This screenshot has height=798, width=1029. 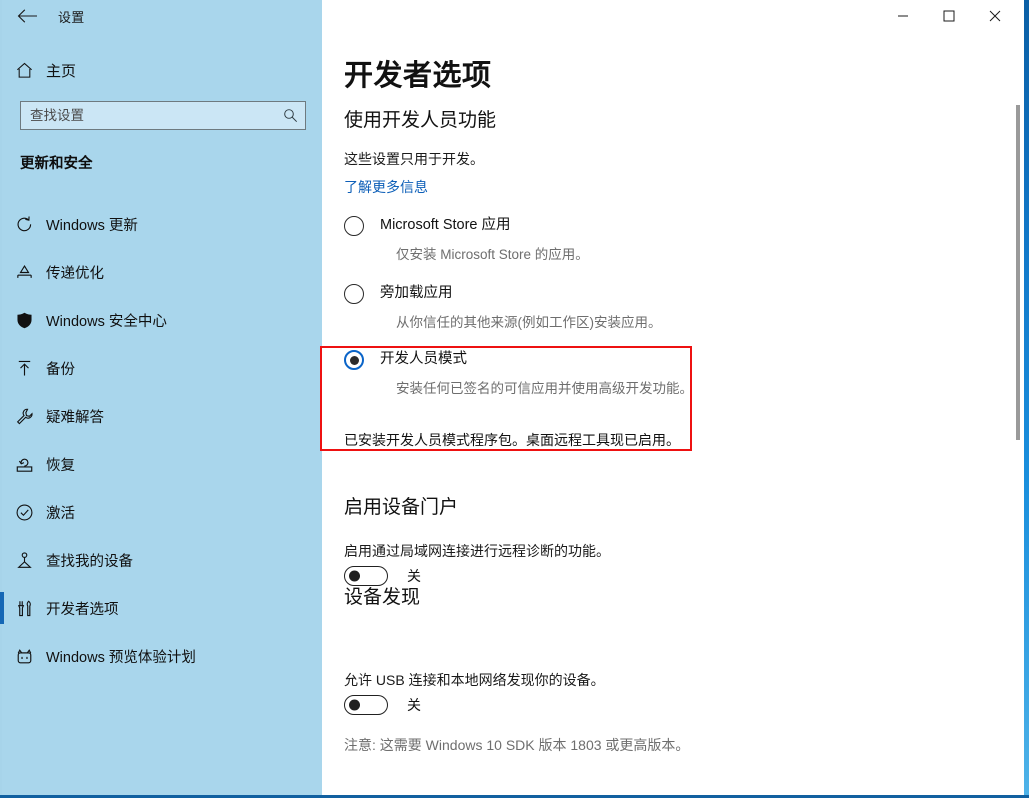 I want to click on device-portal-description: 启用通过局域网连接进行远程诊断的功能。, so click(x=477, y=551).